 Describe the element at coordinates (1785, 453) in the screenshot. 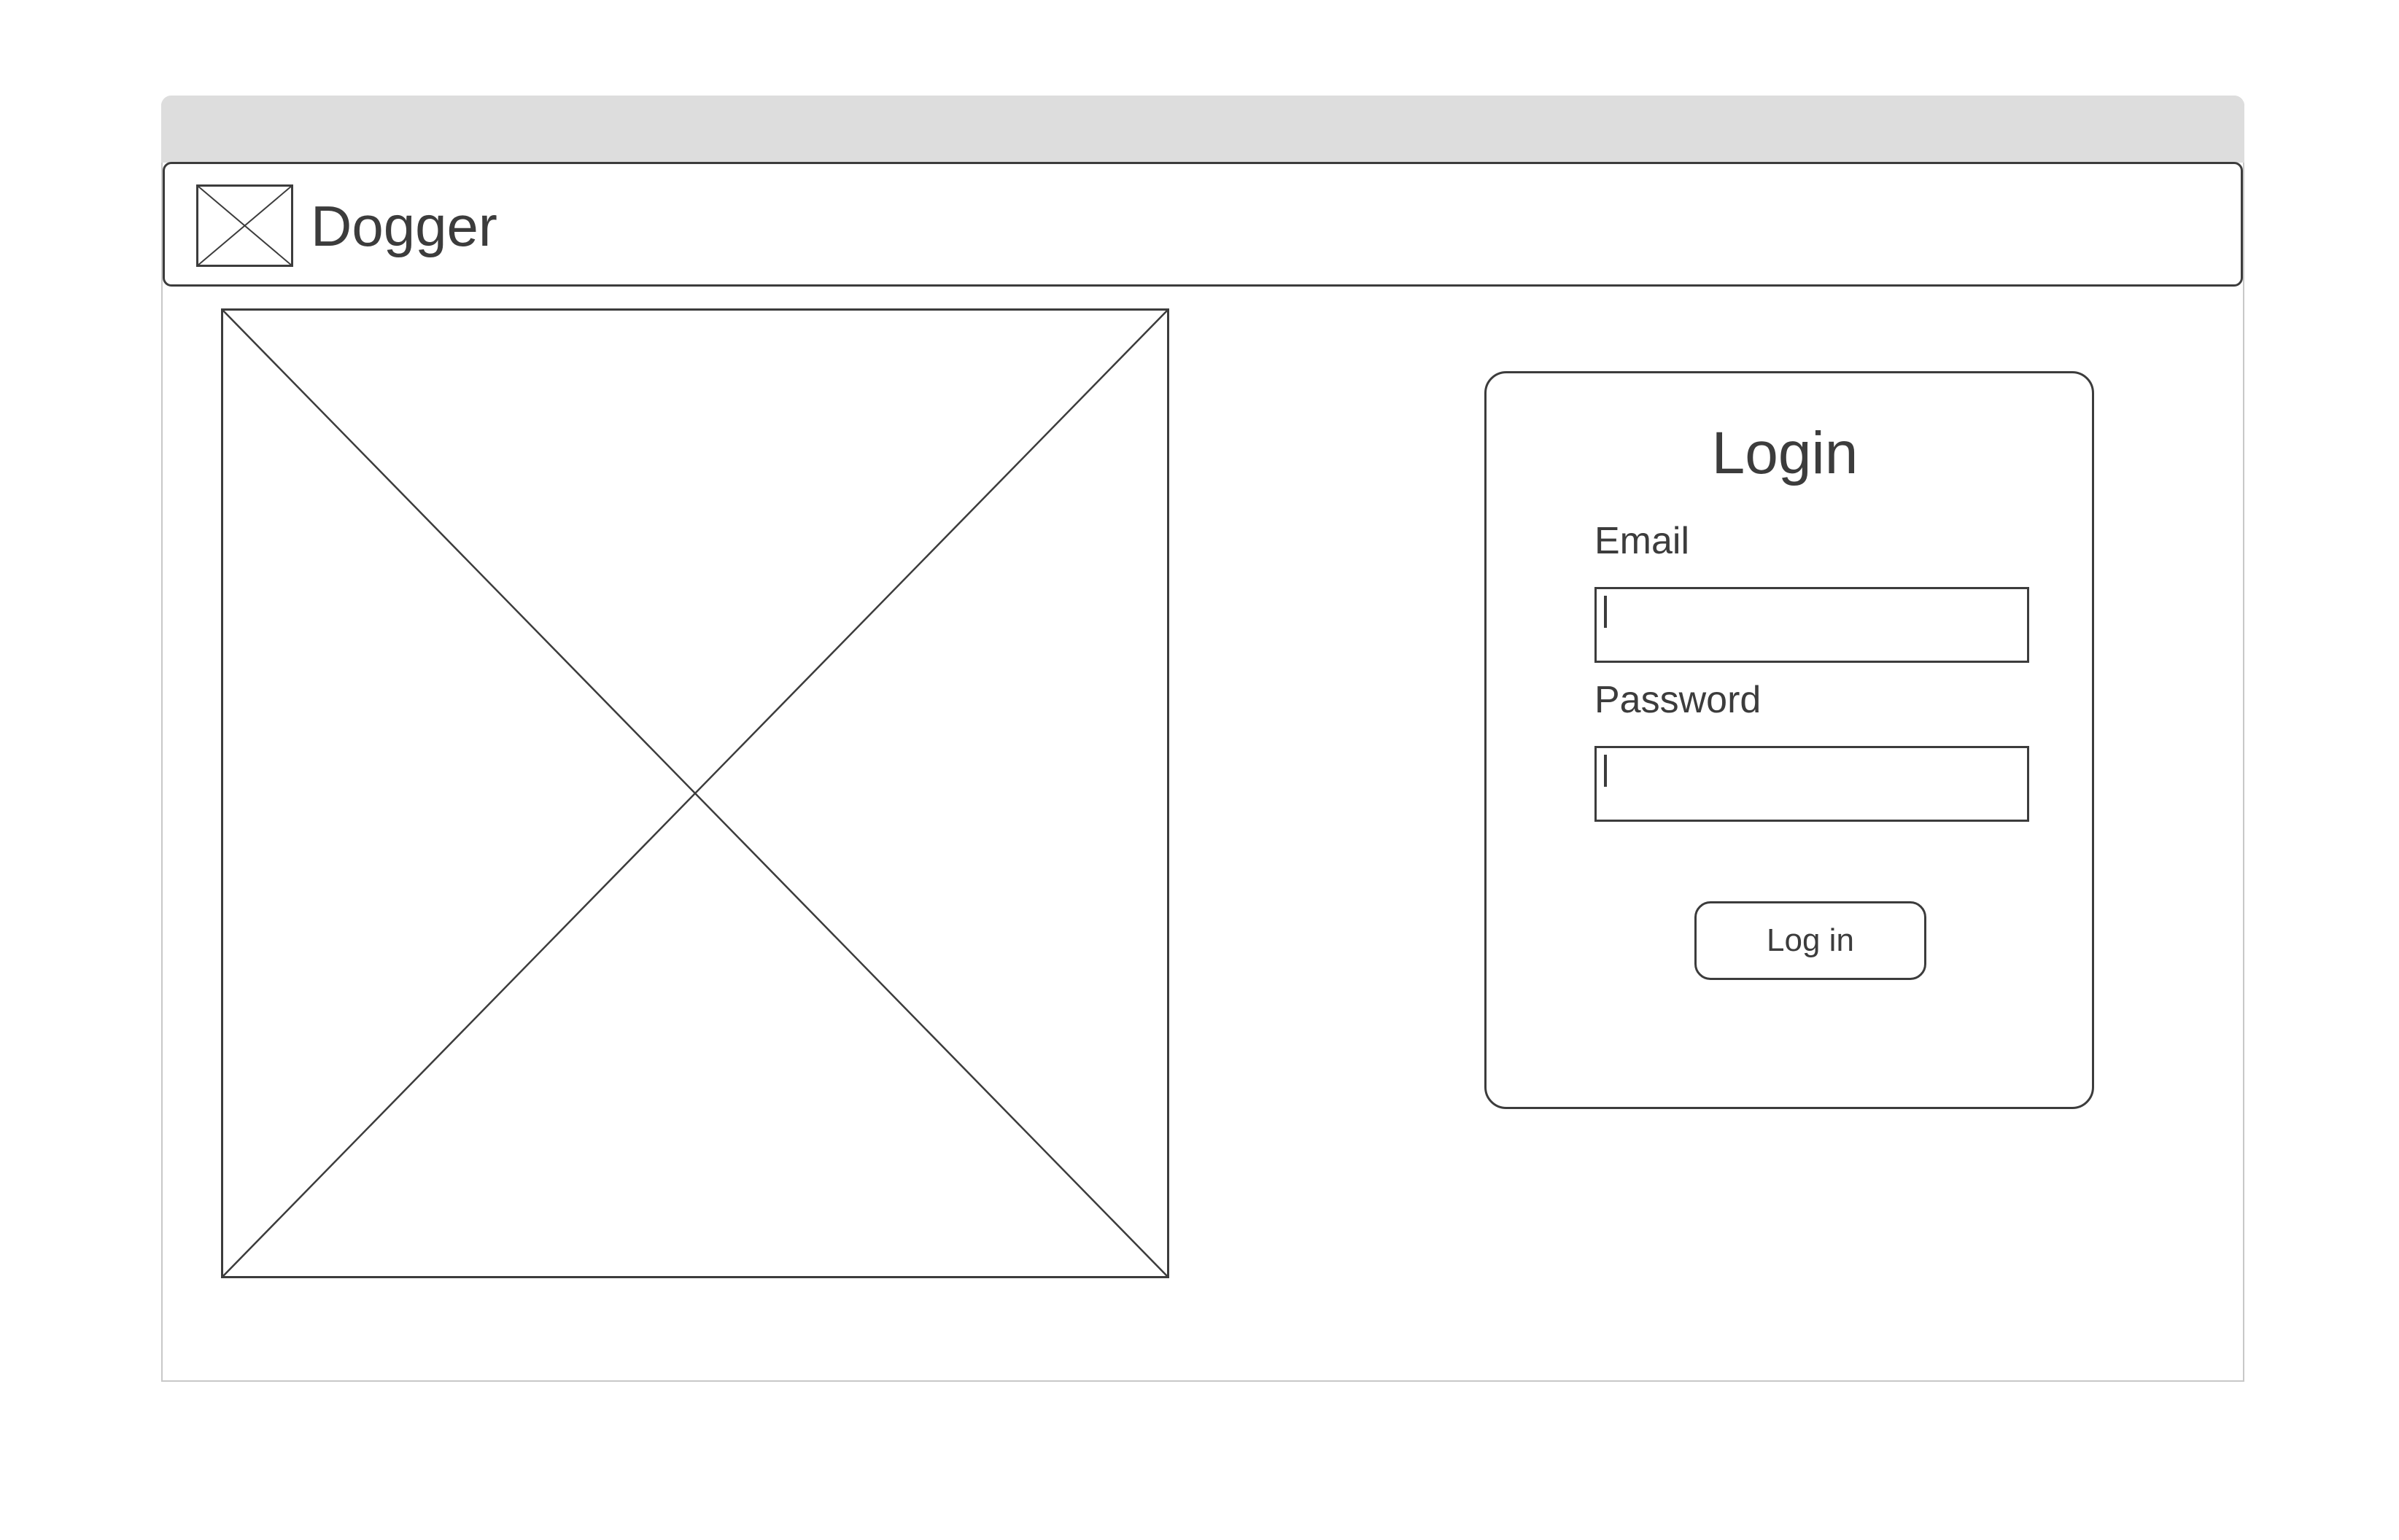

I see `login-title: Login` at that location.